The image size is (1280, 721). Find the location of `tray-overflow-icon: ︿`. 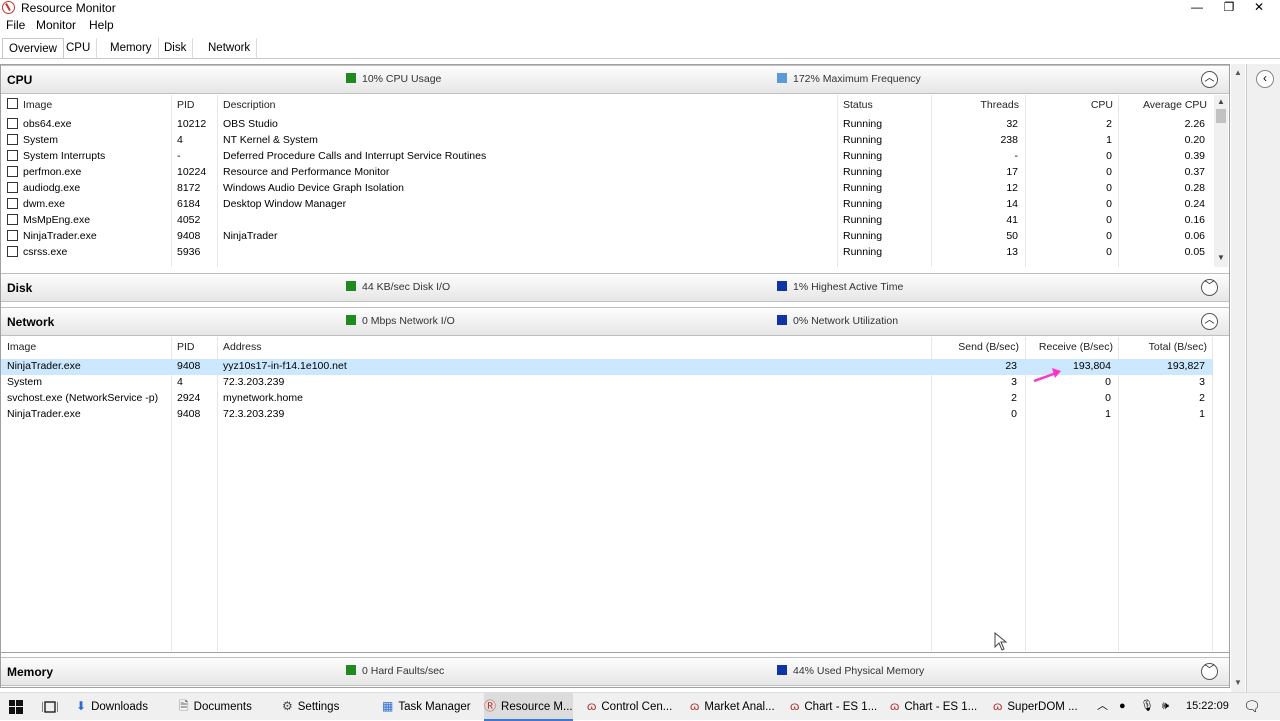

tray-overflow-icon: ︿ is located at coordinates (1102, 707).